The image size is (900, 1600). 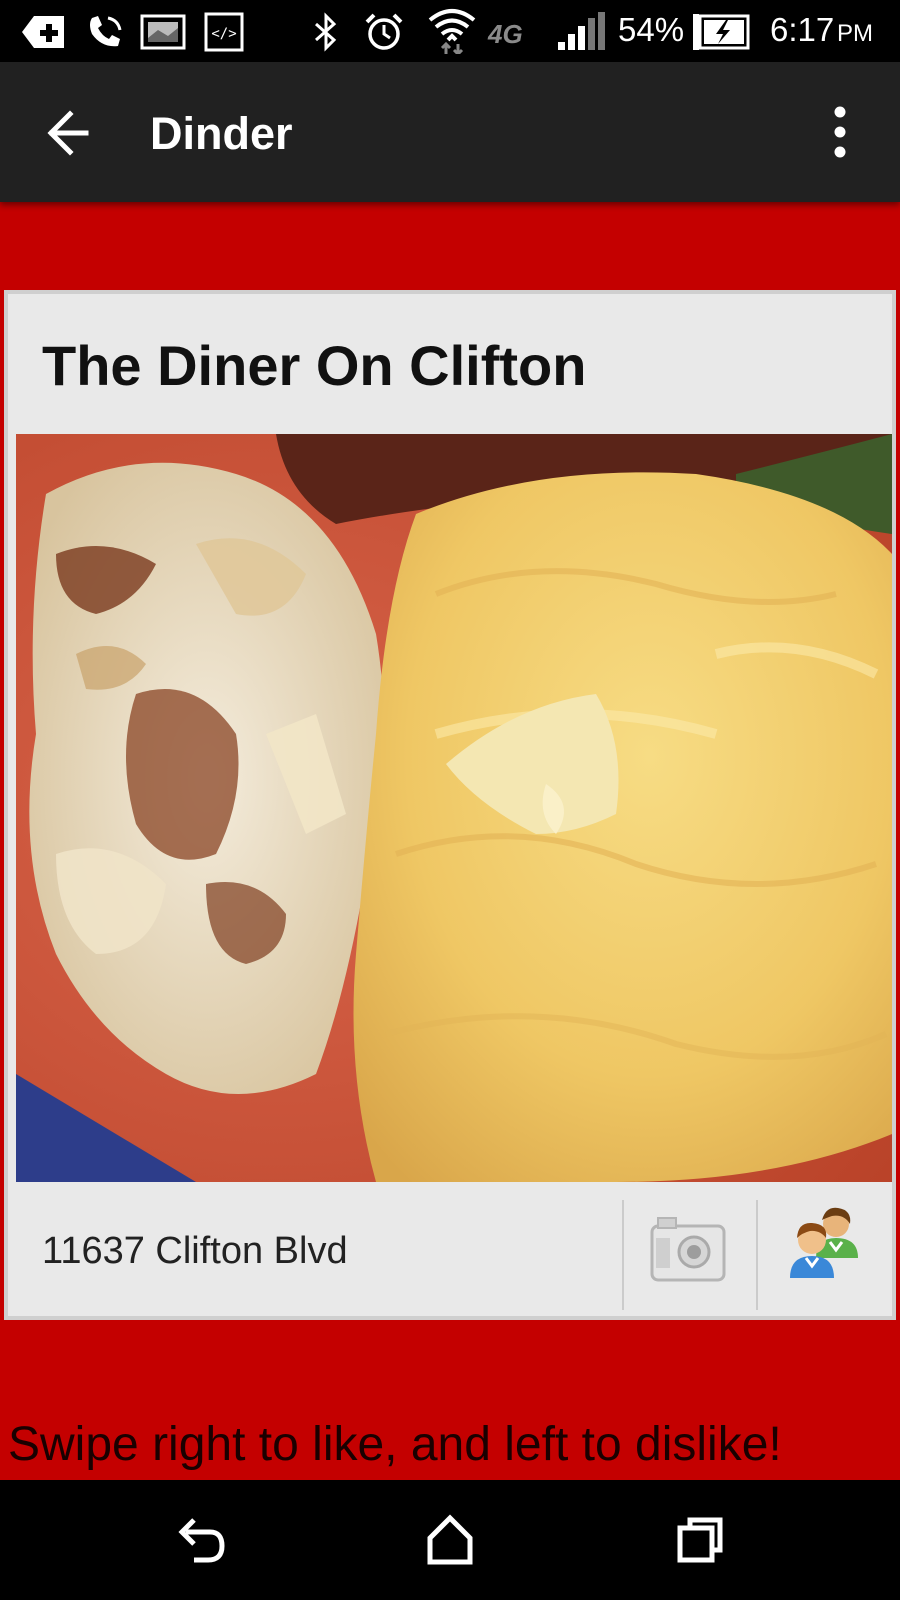 What do you see at coordinates (106, 31) in the screenshot?
I see `phone-call-icon` at bounding box center [106, 31].